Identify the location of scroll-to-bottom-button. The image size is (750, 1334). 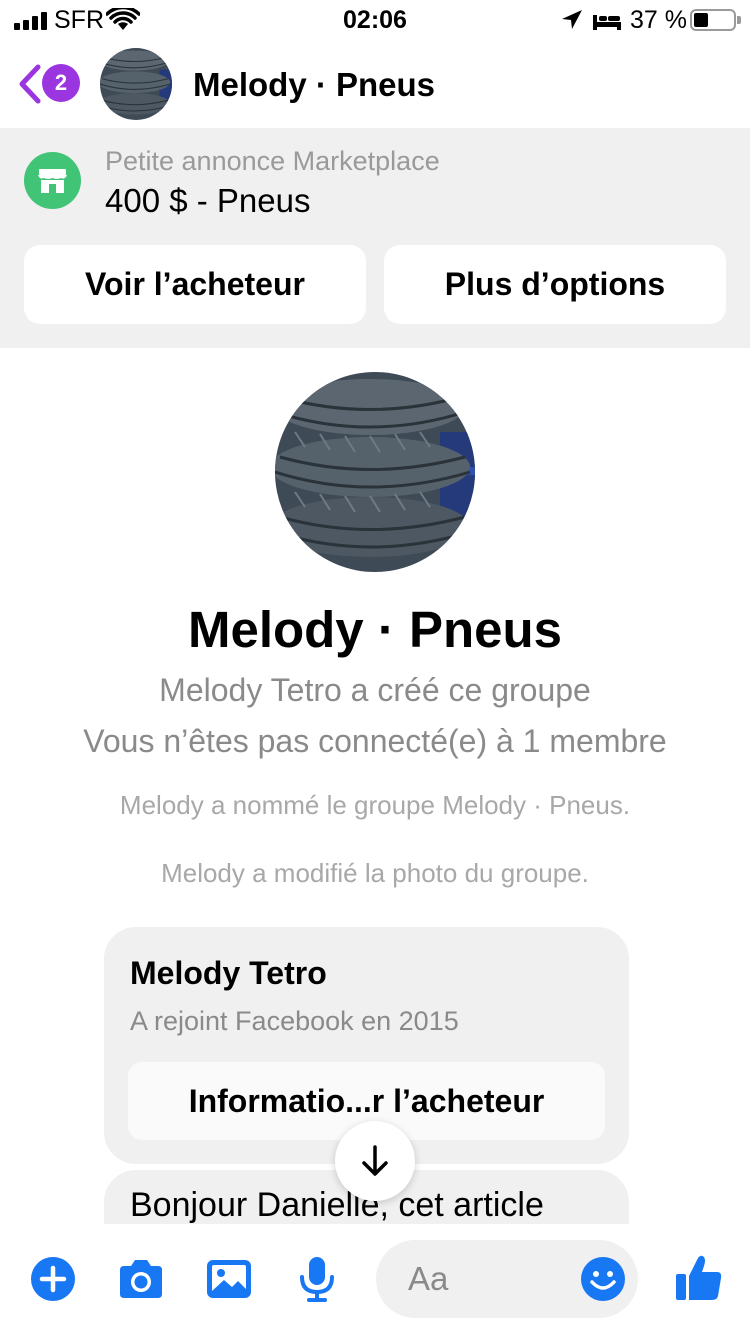
(375, 1161).